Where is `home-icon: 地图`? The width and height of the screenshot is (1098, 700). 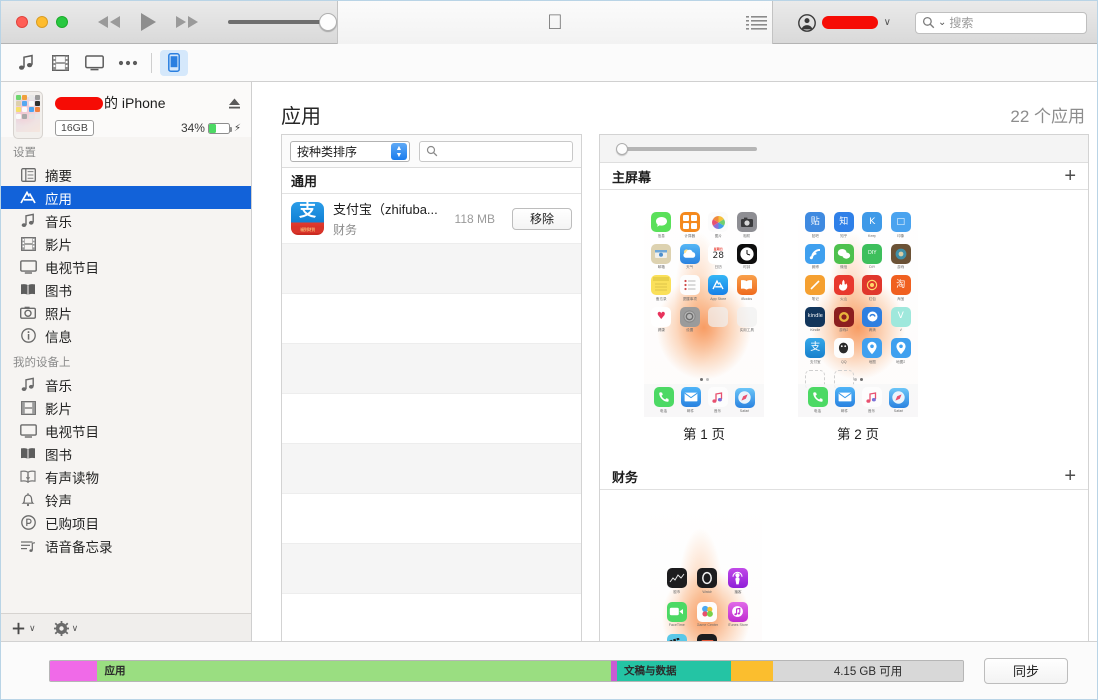 home-icon: 地图 is located at coordinates (872, 351).